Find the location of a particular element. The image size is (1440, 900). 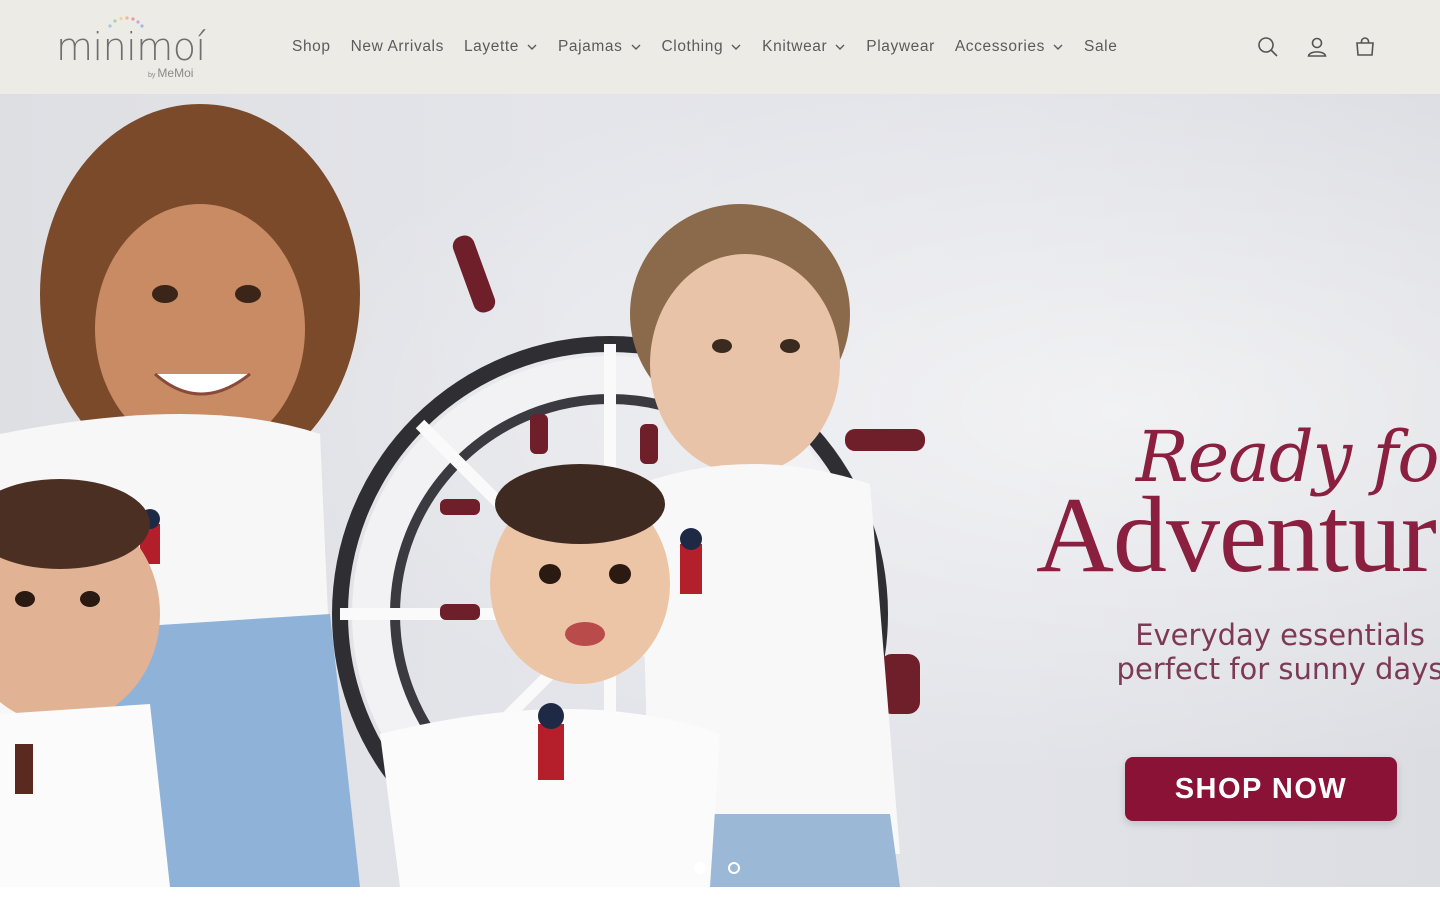

search-button is located at coordinates (1268, 47).